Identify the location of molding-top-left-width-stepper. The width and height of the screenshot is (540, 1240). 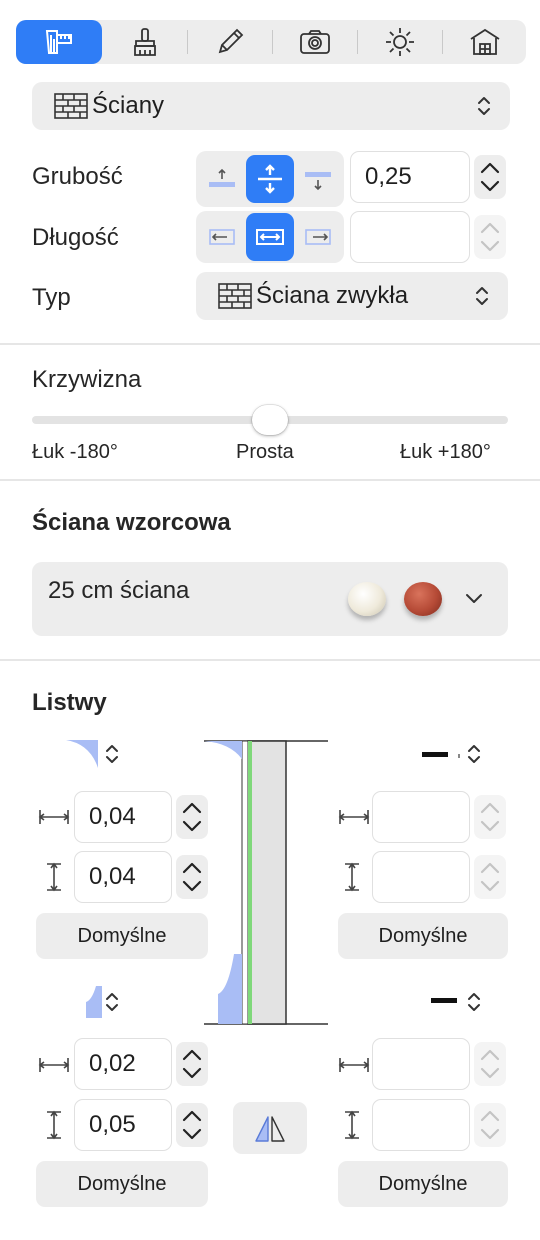
(192, 817).